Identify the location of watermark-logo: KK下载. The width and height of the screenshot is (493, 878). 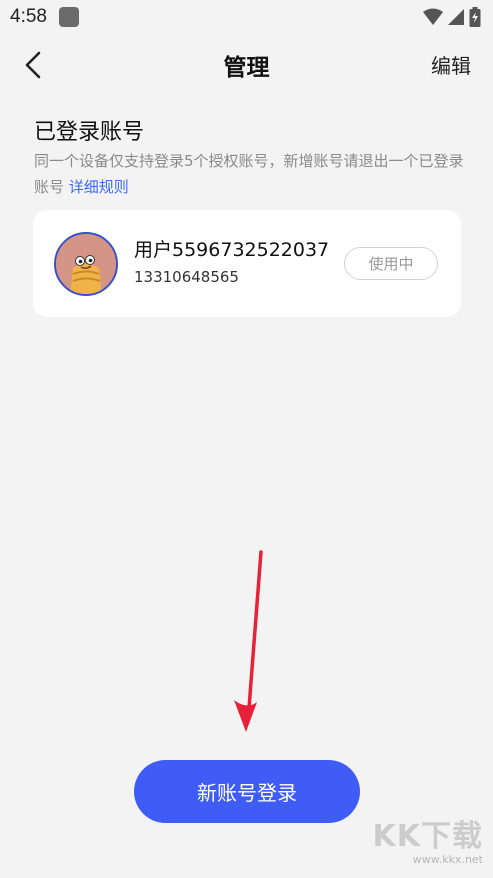
(427, 836).